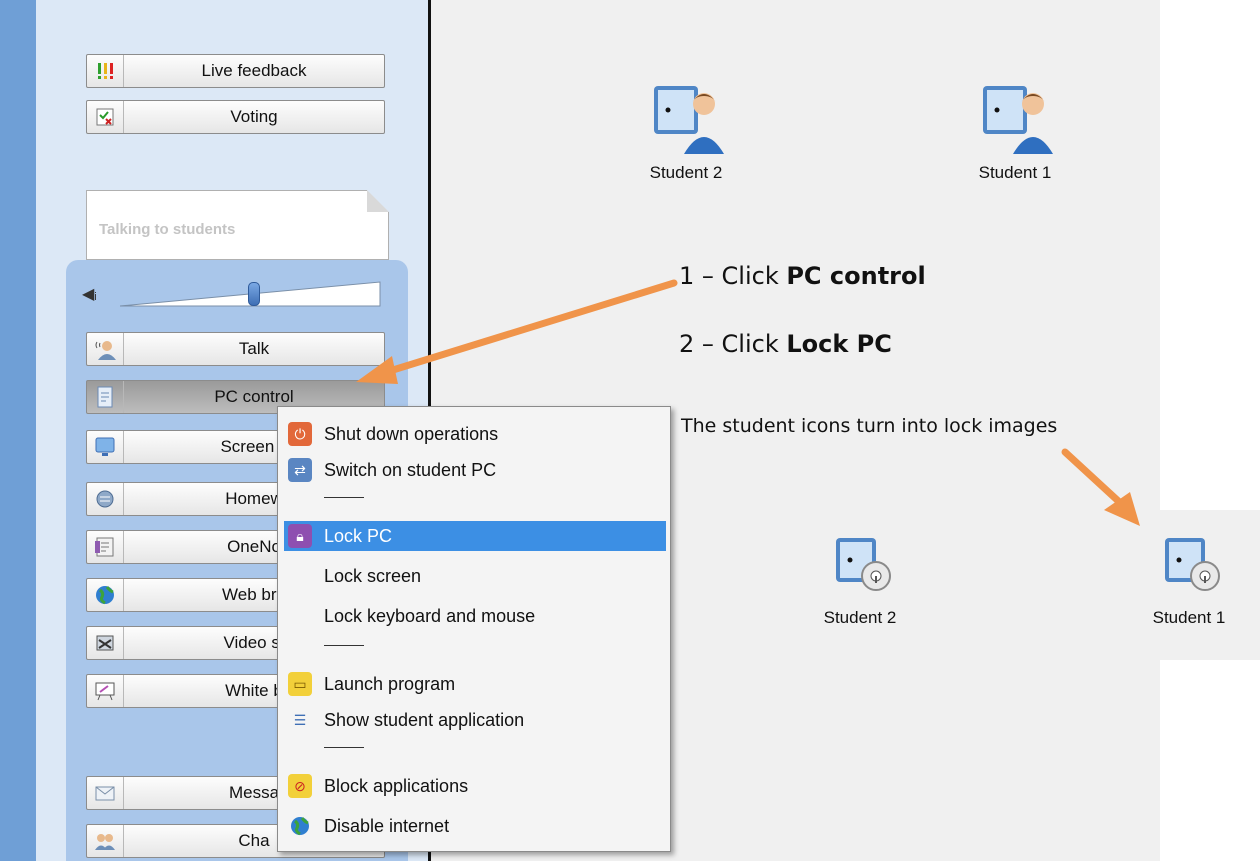 This screenshot has height=861, width=1260. What do you see at coordinates (411, 433) in the screenshot?
I see `menu-item-label: Shut down operations` at bounding box center [411, 433].